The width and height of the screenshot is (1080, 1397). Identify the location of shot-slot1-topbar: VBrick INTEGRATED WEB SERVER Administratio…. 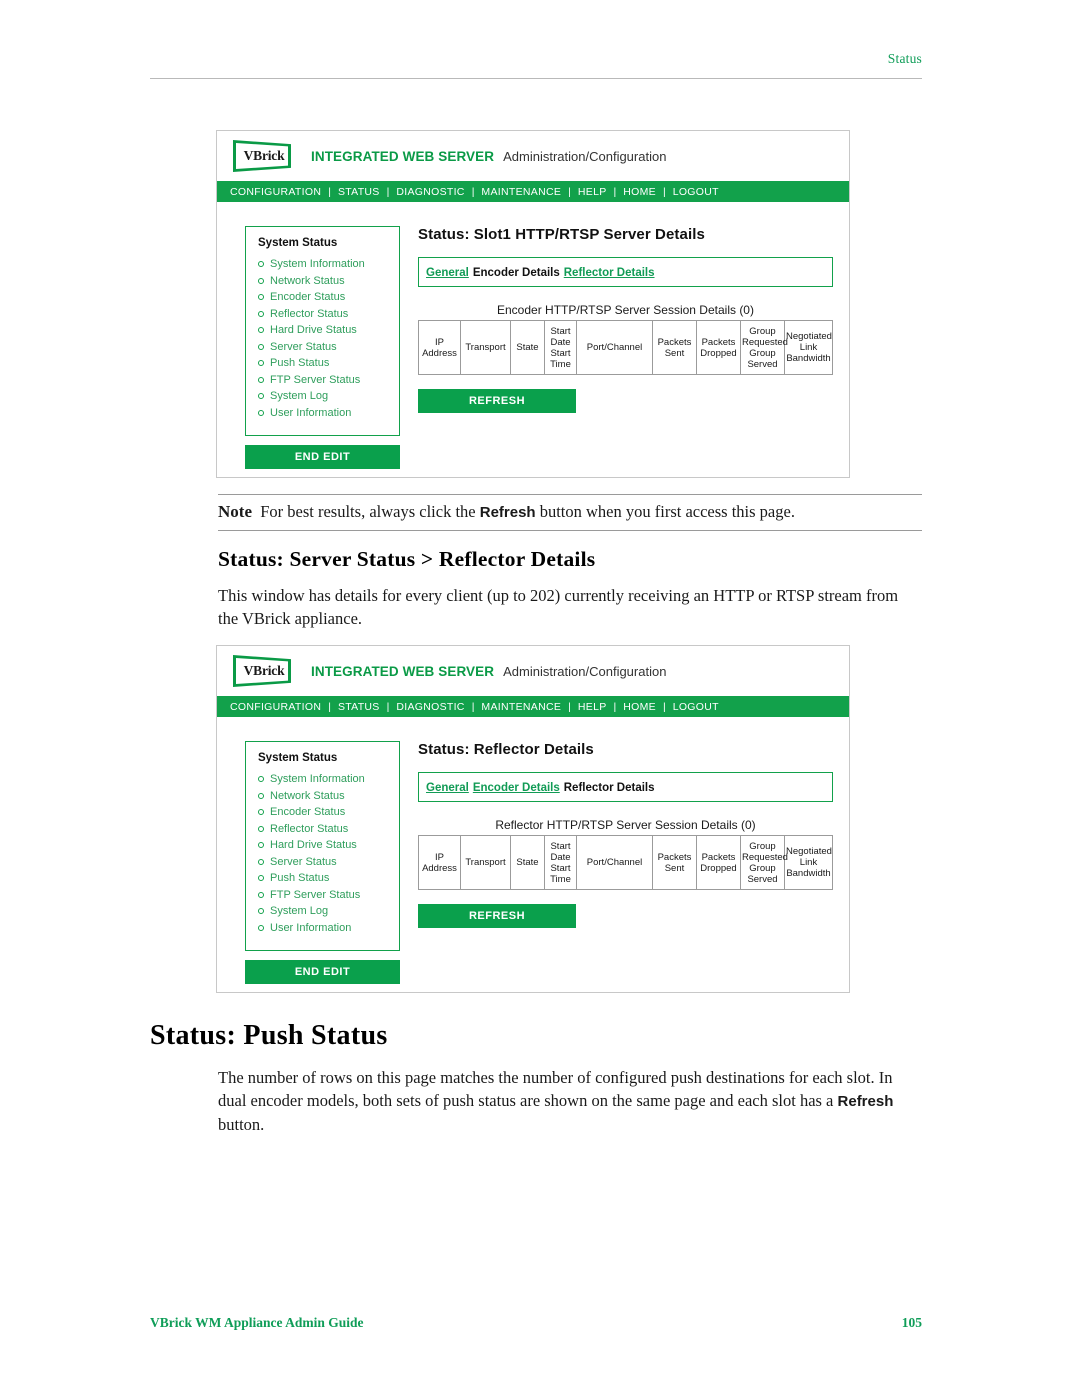
(533, 156).